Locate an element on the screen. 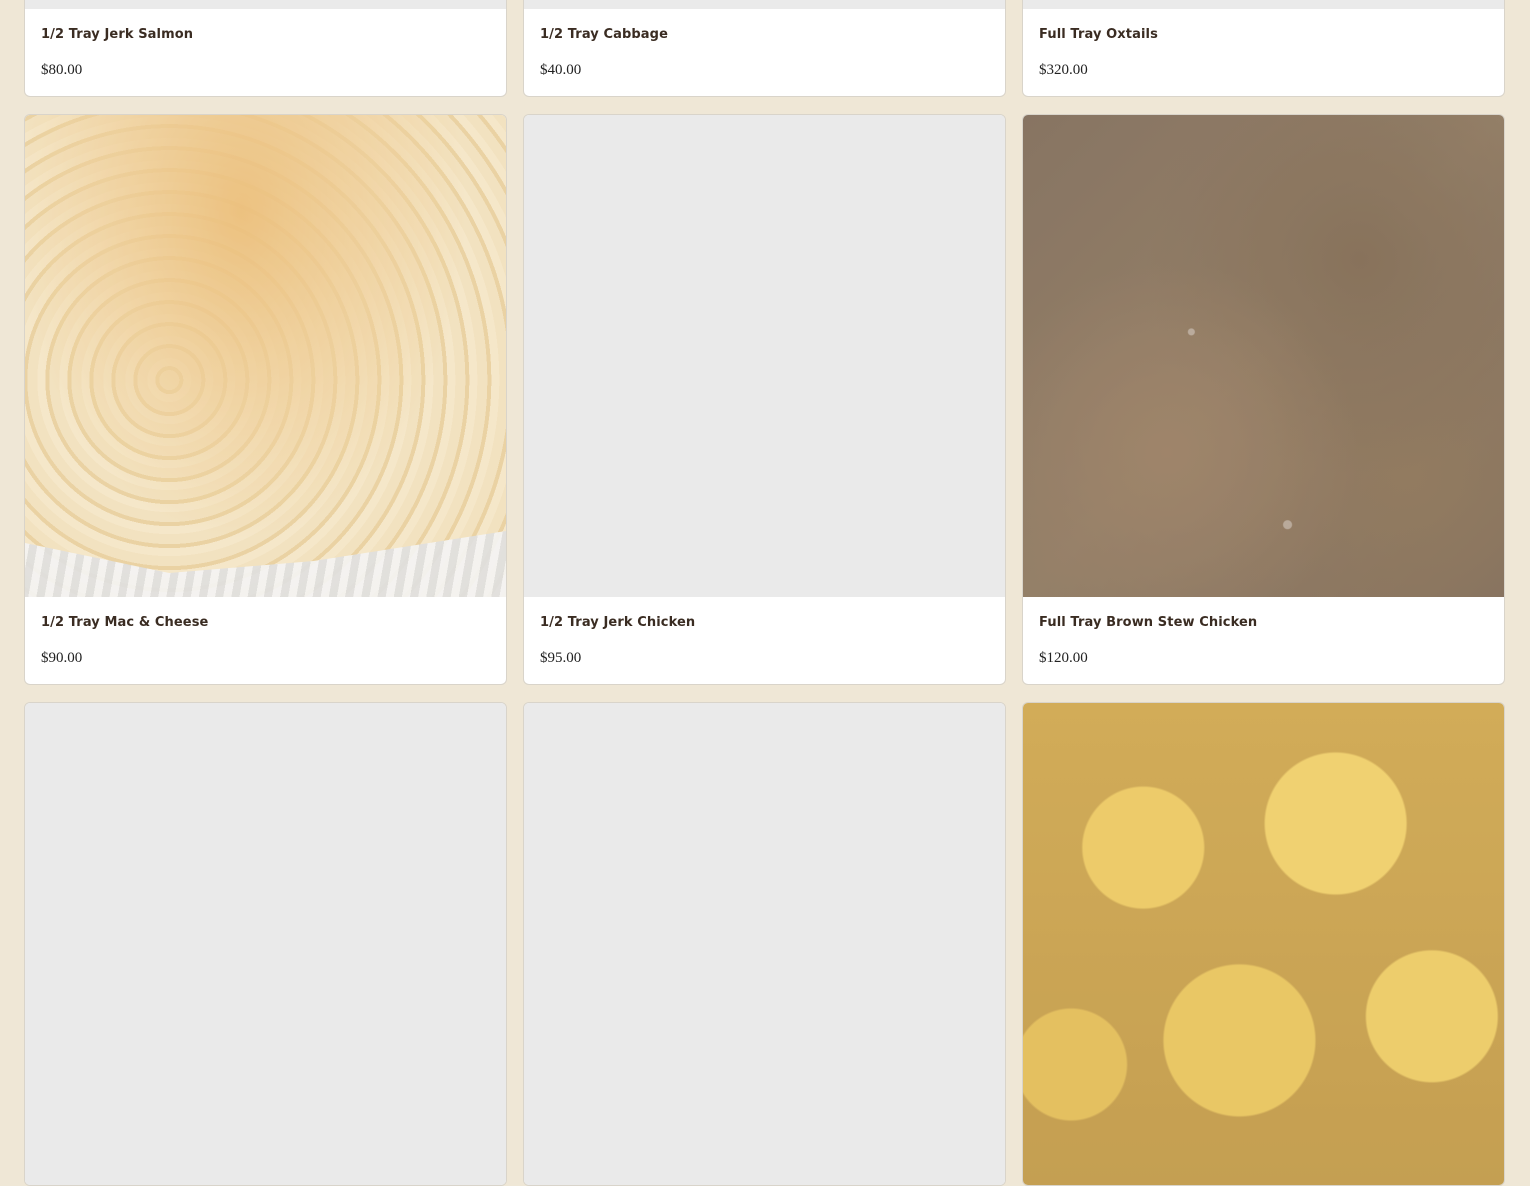  item-info: 1/2 Tray Jerk Salmon $80.00 is located at coordinates (265, 52).